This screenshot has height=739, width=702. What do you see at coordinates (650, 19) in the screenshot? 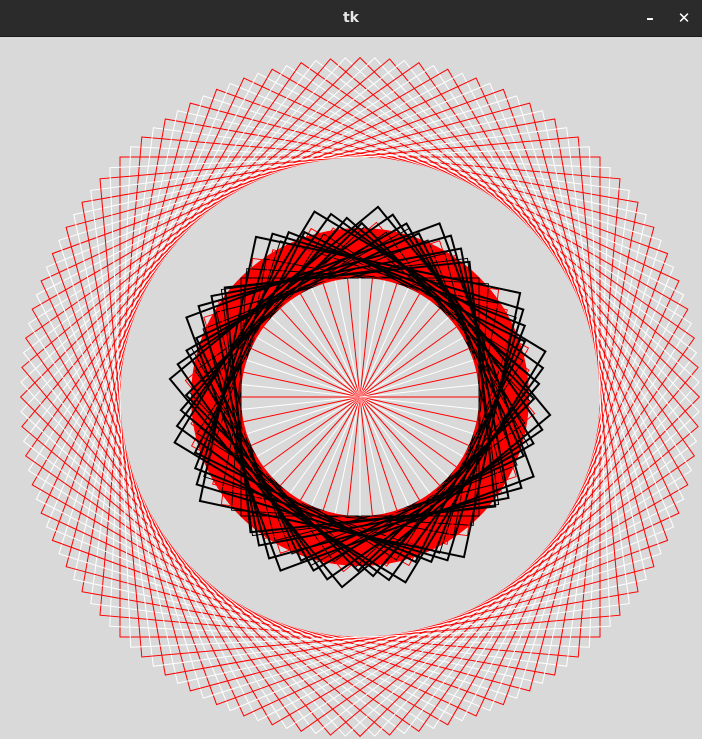
I see `minimize-icon: –` at bounding box center [650, 19].